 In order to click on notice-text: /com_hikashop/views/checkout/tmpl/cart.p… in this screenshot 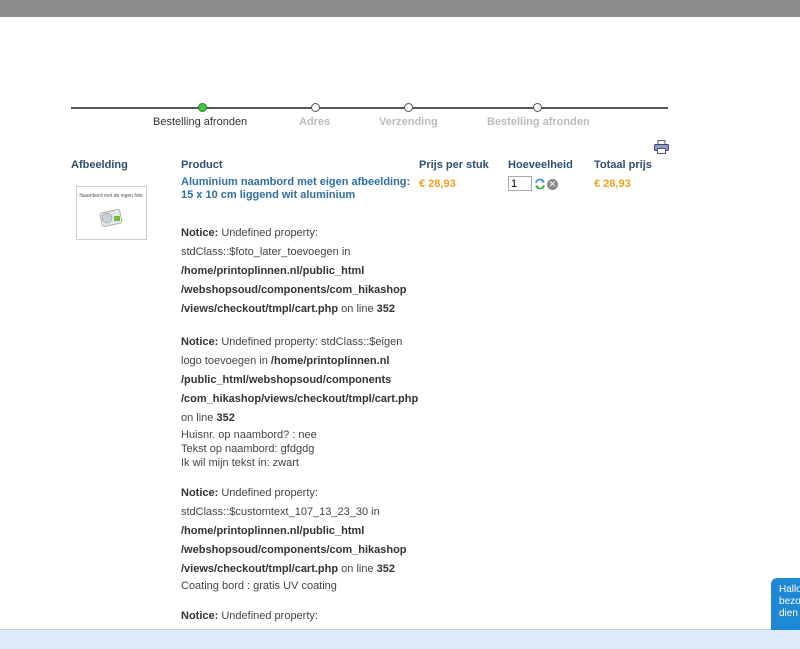, I will do `click(300, 399)`.